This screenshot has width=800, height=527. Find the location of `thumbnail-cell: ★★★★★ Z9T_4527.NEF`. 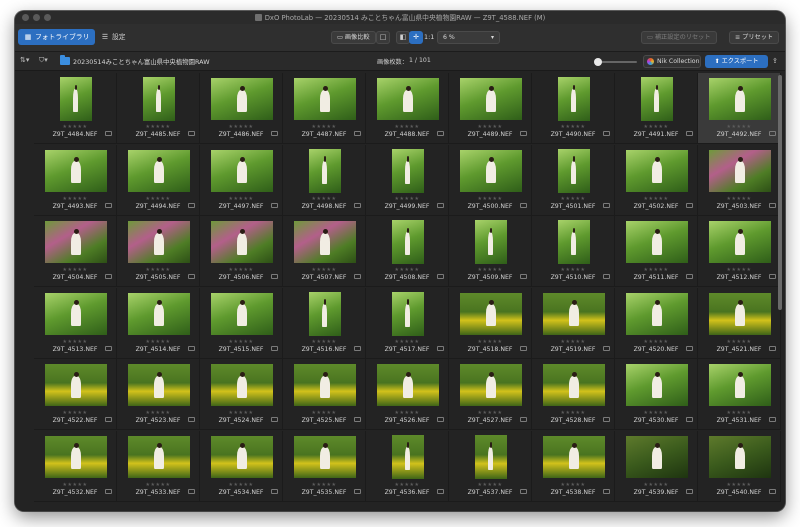

thumbnail-cell: ★★★★★ Z9T_4527.NEF is located at coordinates (490, 394).